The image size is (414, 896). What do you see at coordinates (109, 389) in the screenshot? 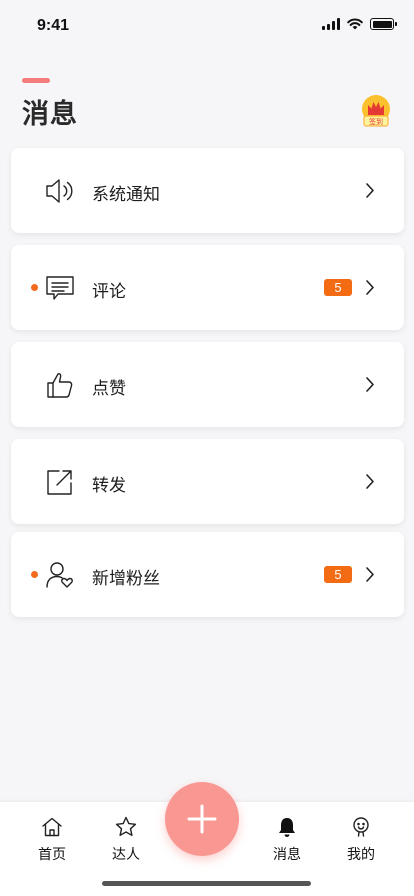
I see `item-label: 点赞` at bounding box center [109, 389].